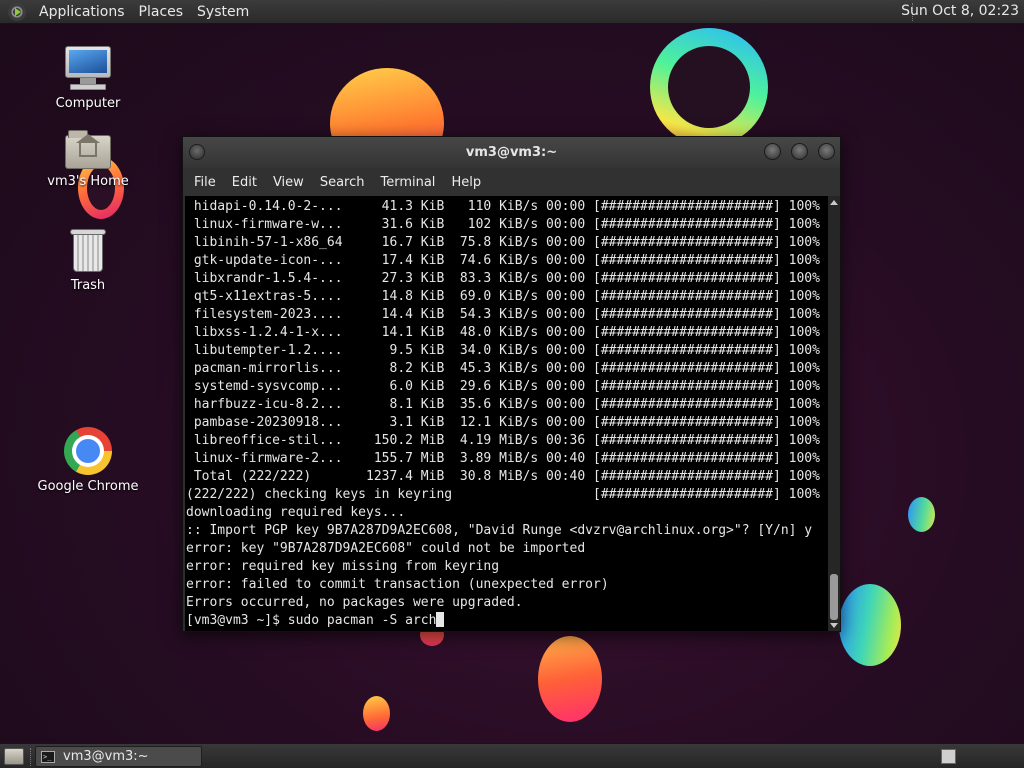  Describe the element at coordinates (826, 151) in the screenshot. I see `close-button` at that location.